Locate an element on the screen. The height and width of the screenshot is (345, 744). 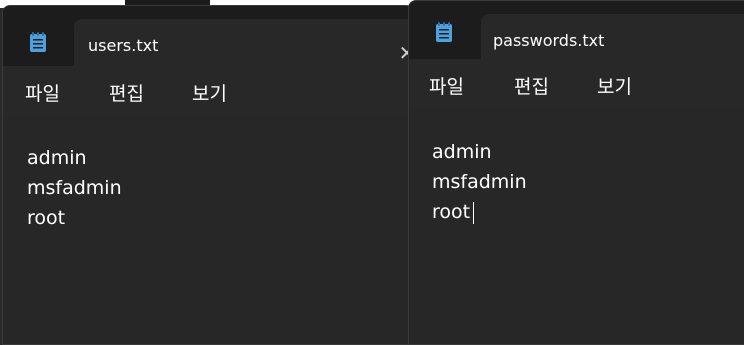
title-bar: passwords.txt is located at coordinates (576, 31).